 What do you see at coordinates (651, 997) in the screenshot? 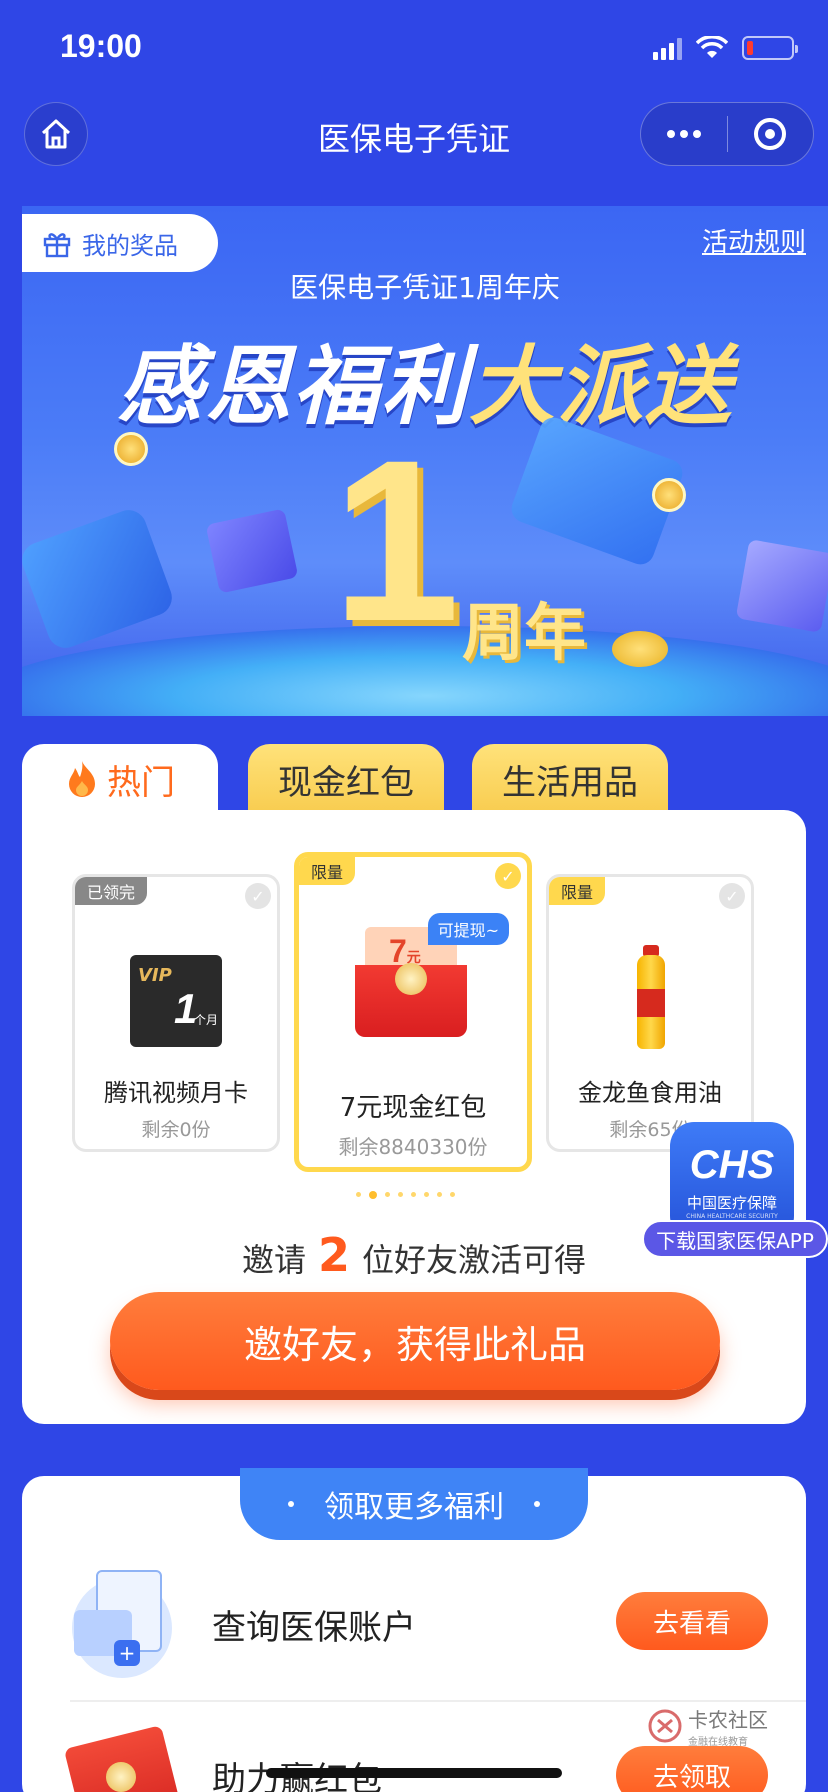
I see `cooking-oil-bottle-icon` at bounding box center [651, 997].